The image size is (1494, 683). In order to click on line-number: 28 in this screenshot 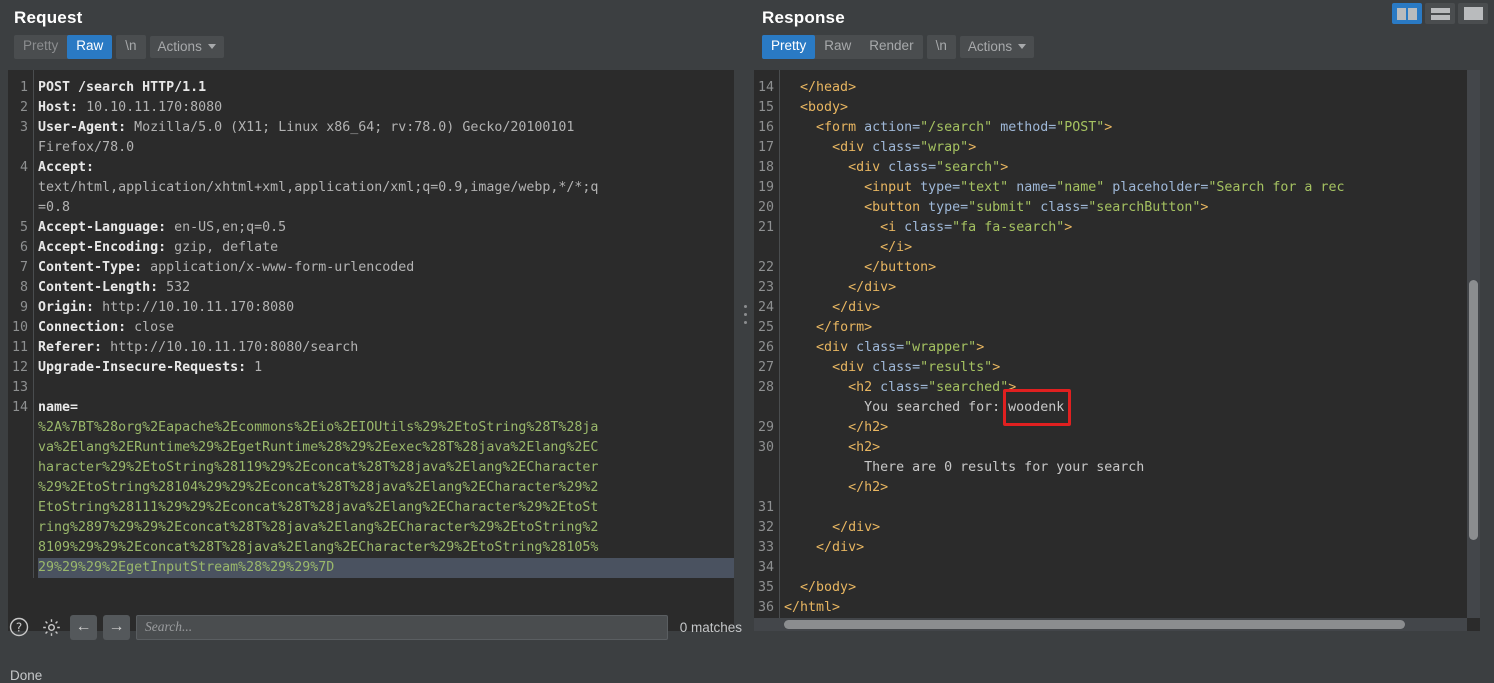, I will do `click(766, 387)`.